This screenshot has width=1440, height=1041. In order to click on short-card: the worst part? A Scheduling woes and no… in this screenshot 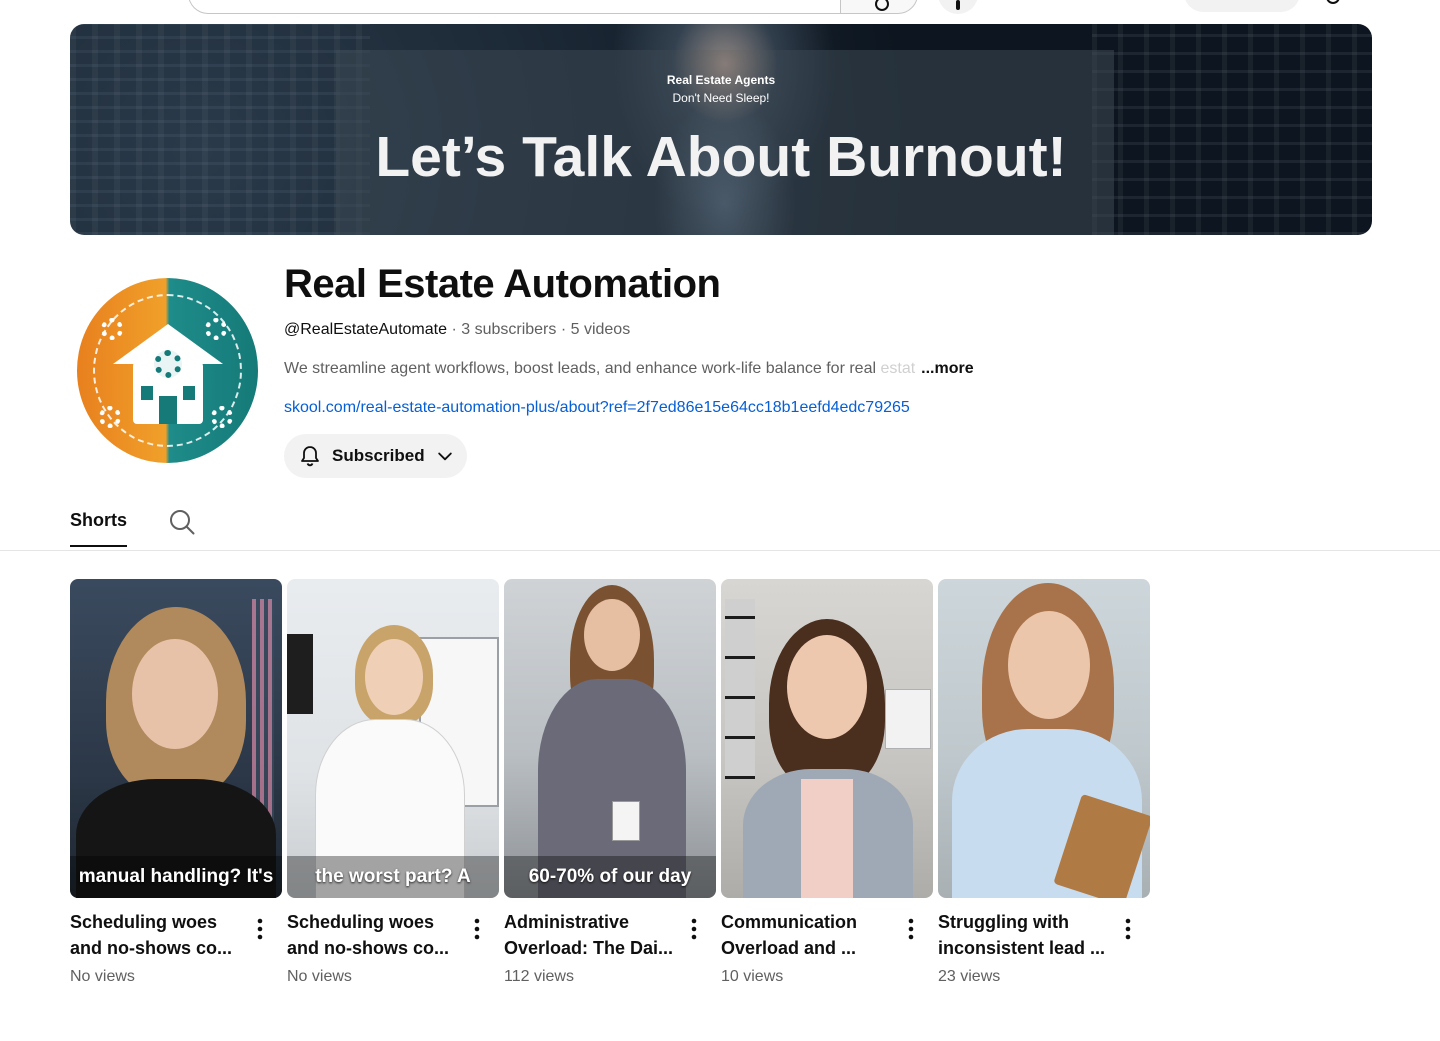, I will do `click(393, 782)`.